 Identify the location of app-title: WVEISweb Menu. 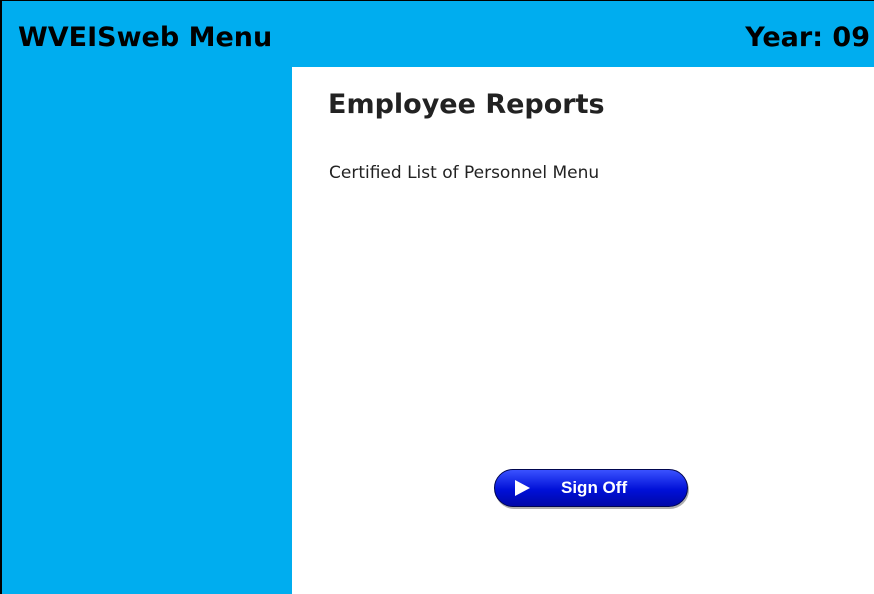
(145, 37).